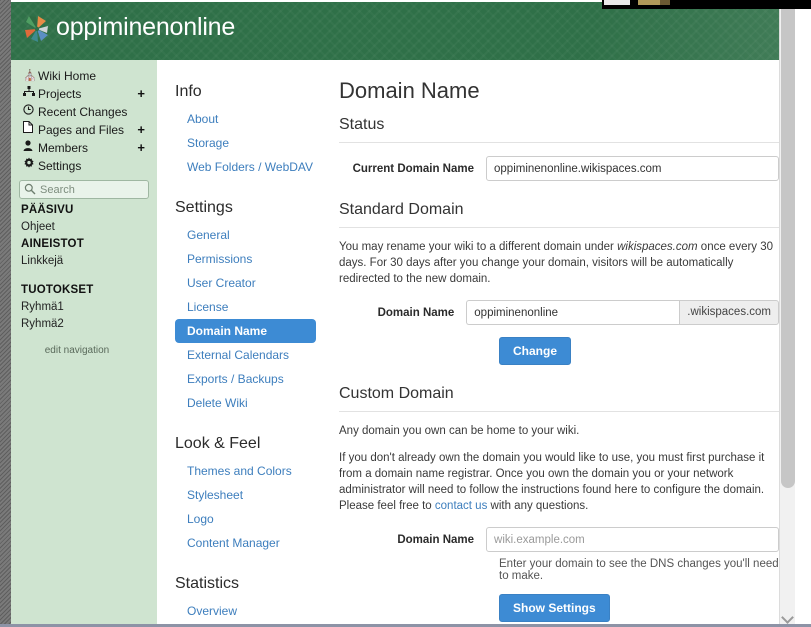 The image size is (811, 627). Describe the element at coordinates (617, 2) in the screenshot. I see `fragment-tile-a` at that location.